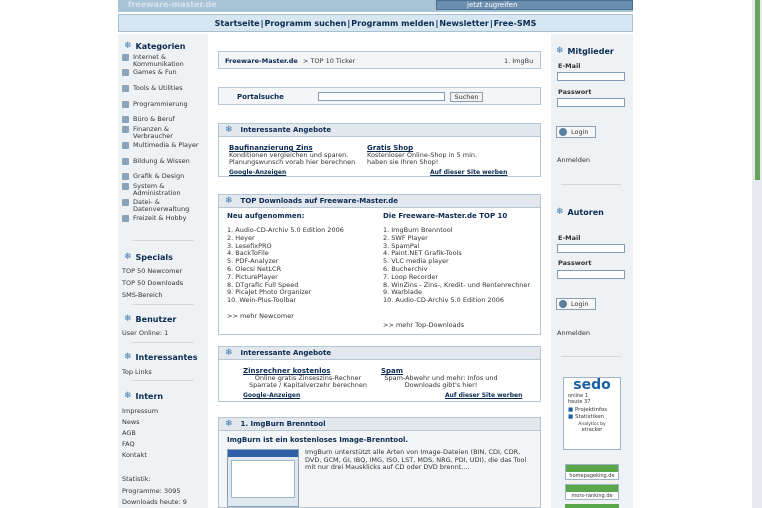 The height and width of the screenshot is (508, 762). Describe the element at coordinates (154, 502) in the screenshot. I see `downloads-today: Downloads heute: 9` at that location.